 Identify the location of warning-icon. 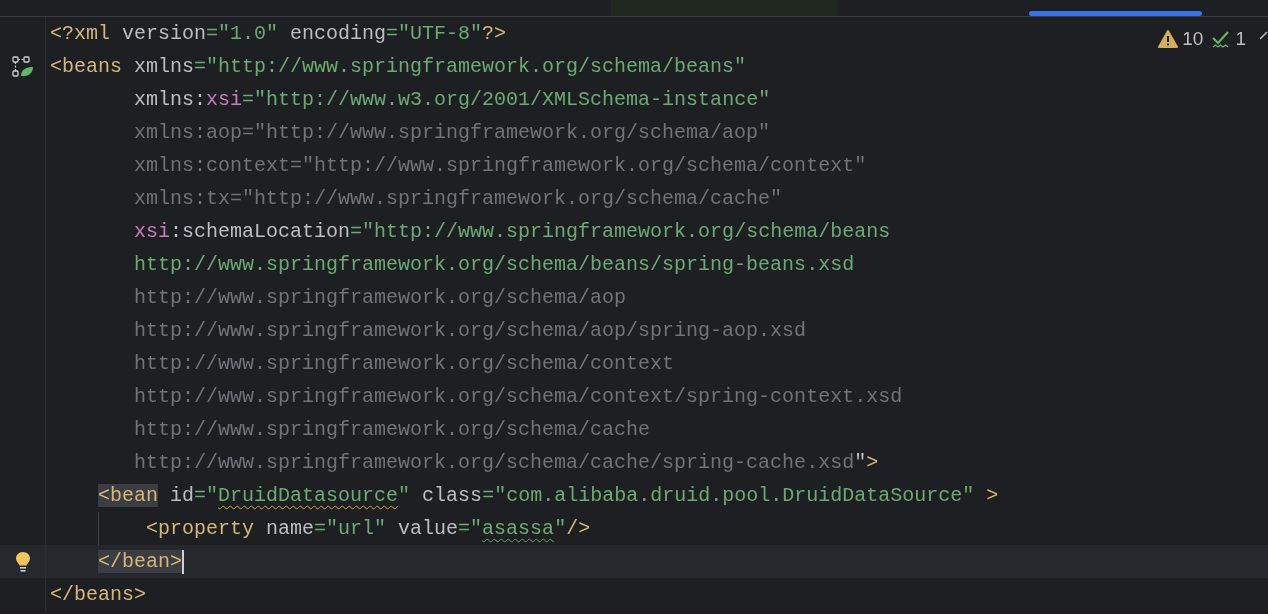
(1168, 39).